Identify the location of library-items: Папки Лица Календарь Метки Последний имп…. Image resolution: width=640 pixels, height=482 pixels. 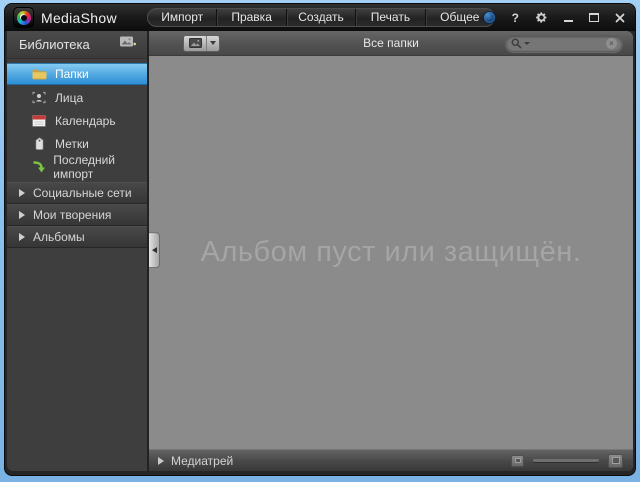
(77, 120).